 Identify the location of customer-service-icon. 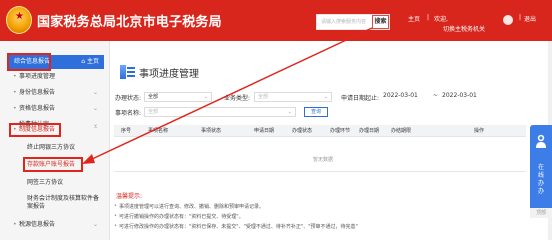
(541, 141).